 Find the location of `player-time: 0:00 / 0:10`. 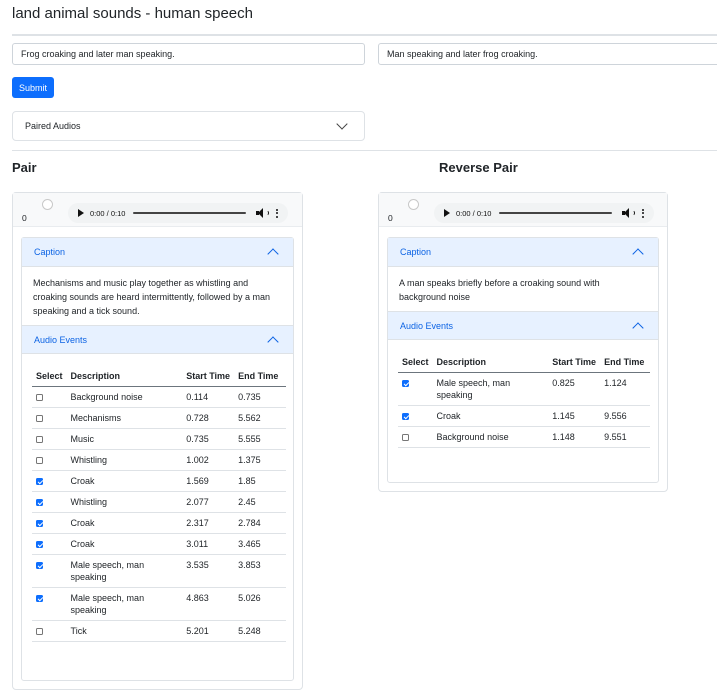

player-time: 0:00 / 0:10 is located at coordinates (474, 213).